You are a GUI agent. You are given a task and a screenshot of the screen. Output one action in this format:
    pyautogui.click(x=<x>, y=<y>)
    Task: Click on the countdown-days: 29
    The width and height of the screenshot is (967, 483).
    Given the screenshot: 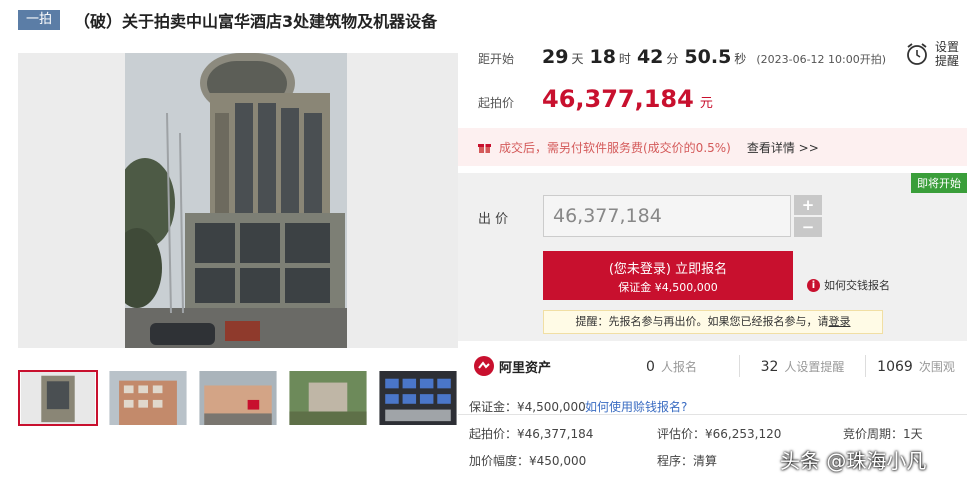 What is the action you would take?
    pyautogui.click(x=555, y=57)
    